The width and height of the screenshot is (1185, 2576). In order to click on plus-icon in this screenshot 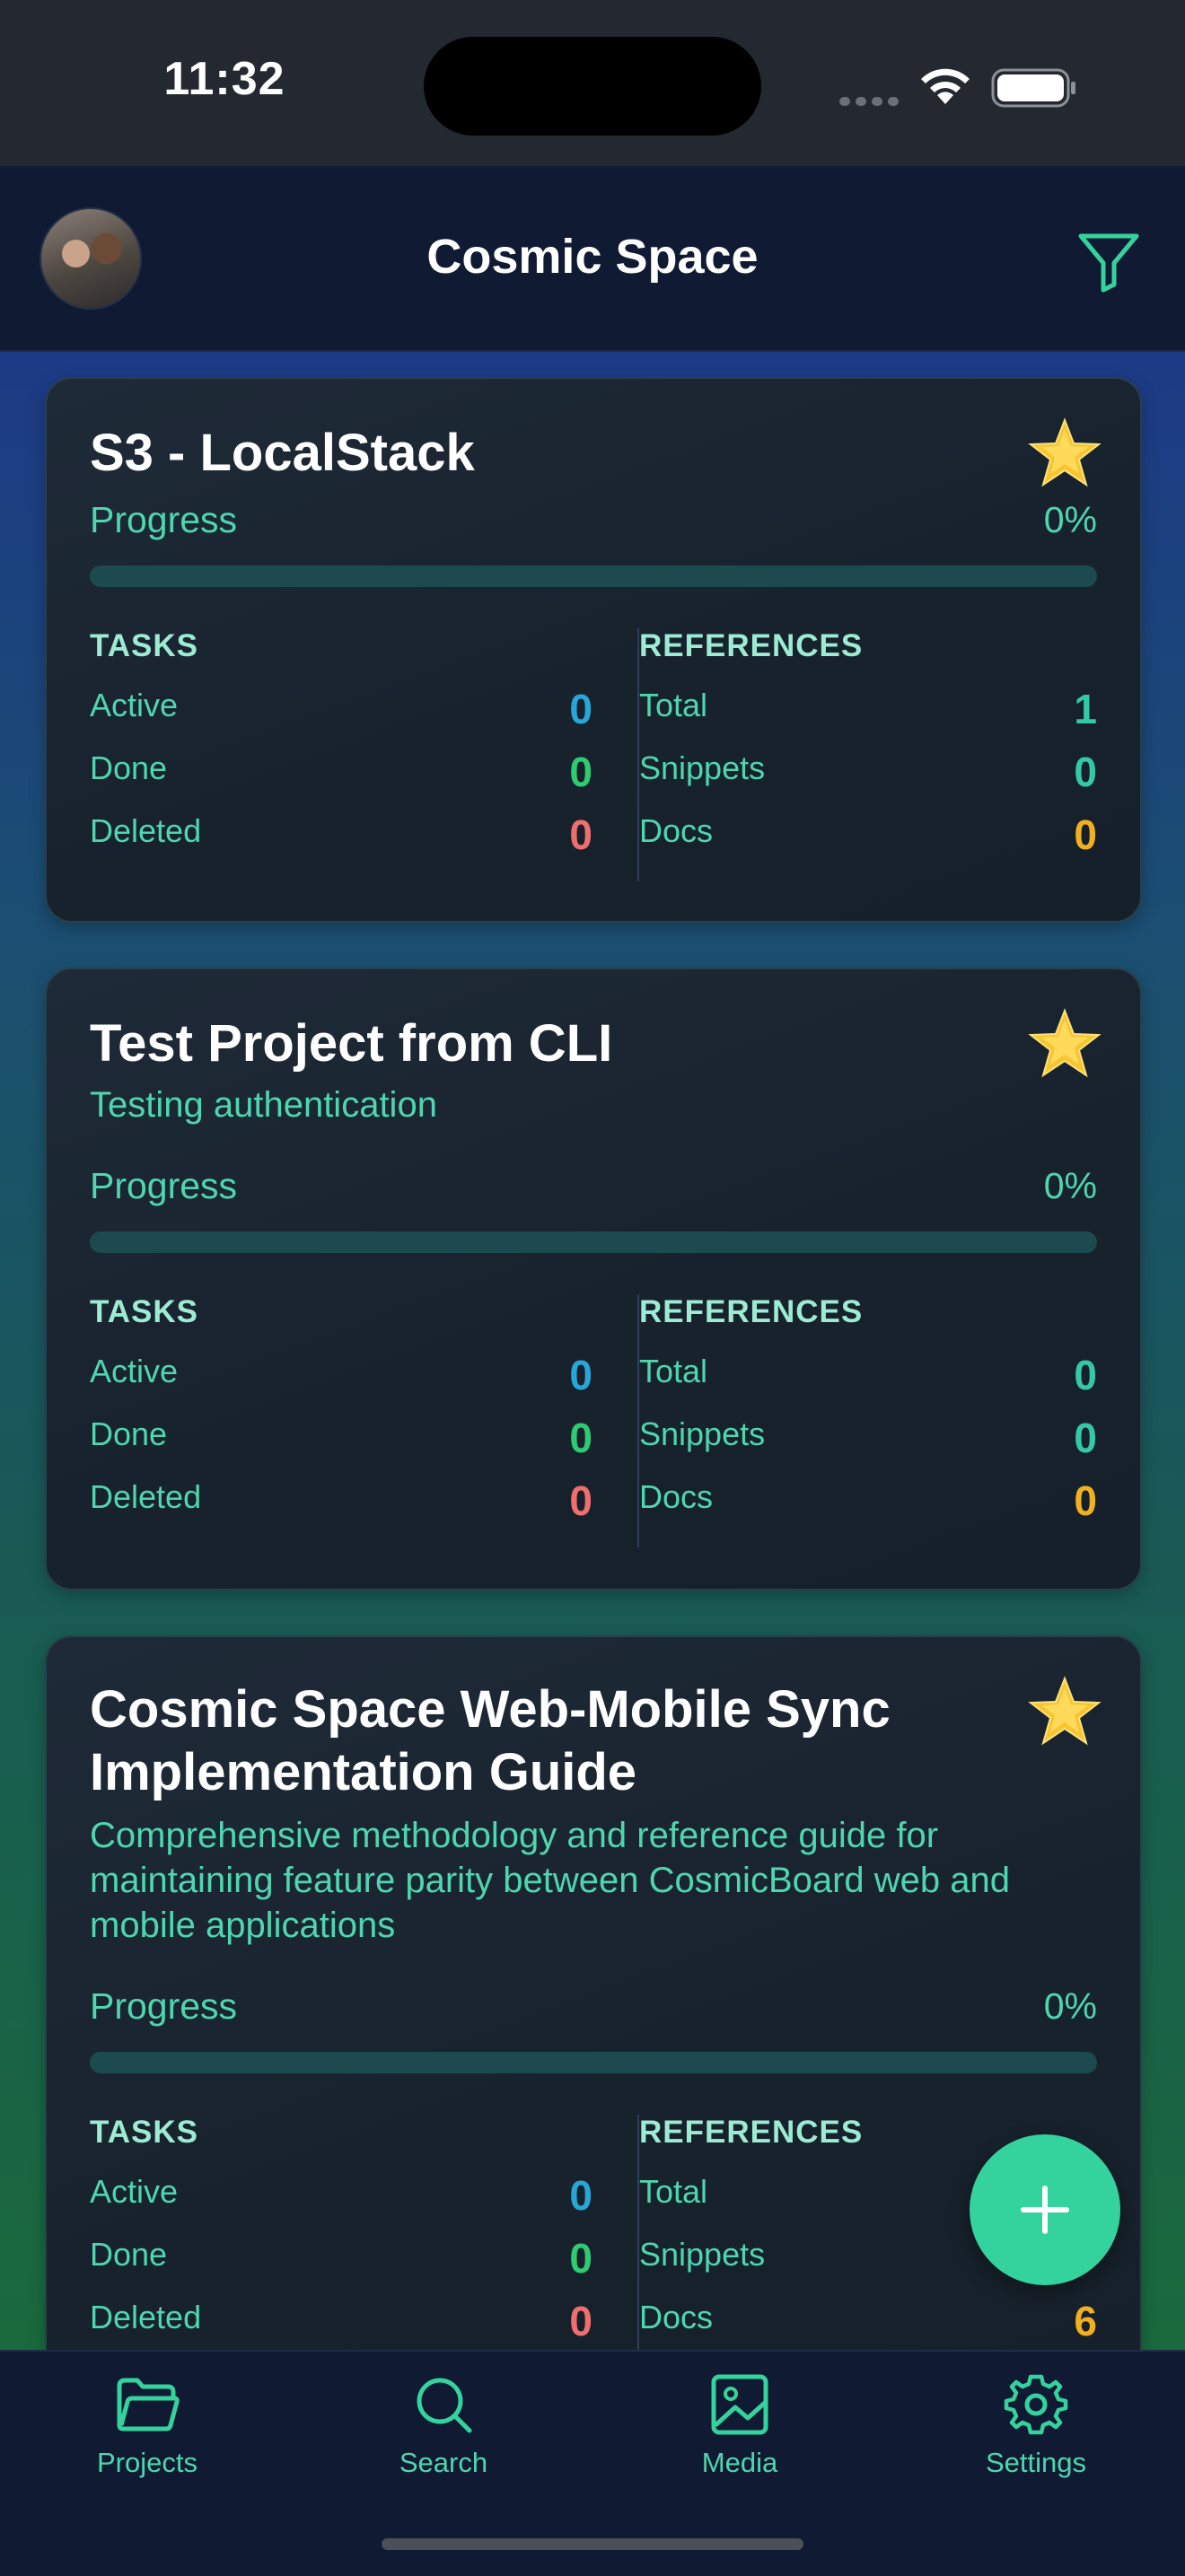, I will do `click(1045, 2210)`.